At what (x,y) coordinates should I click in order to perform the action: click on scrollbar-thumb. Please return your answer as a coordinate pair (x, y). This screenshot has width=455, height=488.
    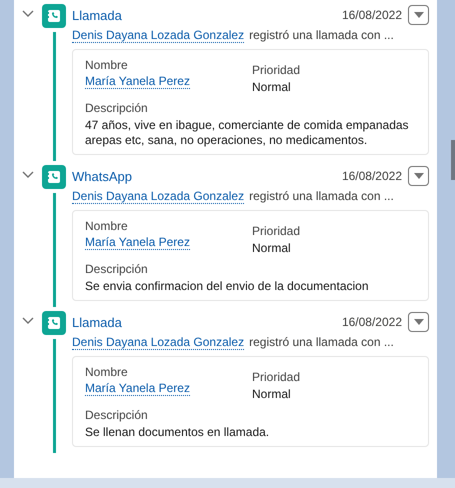
    Looking at the image, I should click on (453, 160).